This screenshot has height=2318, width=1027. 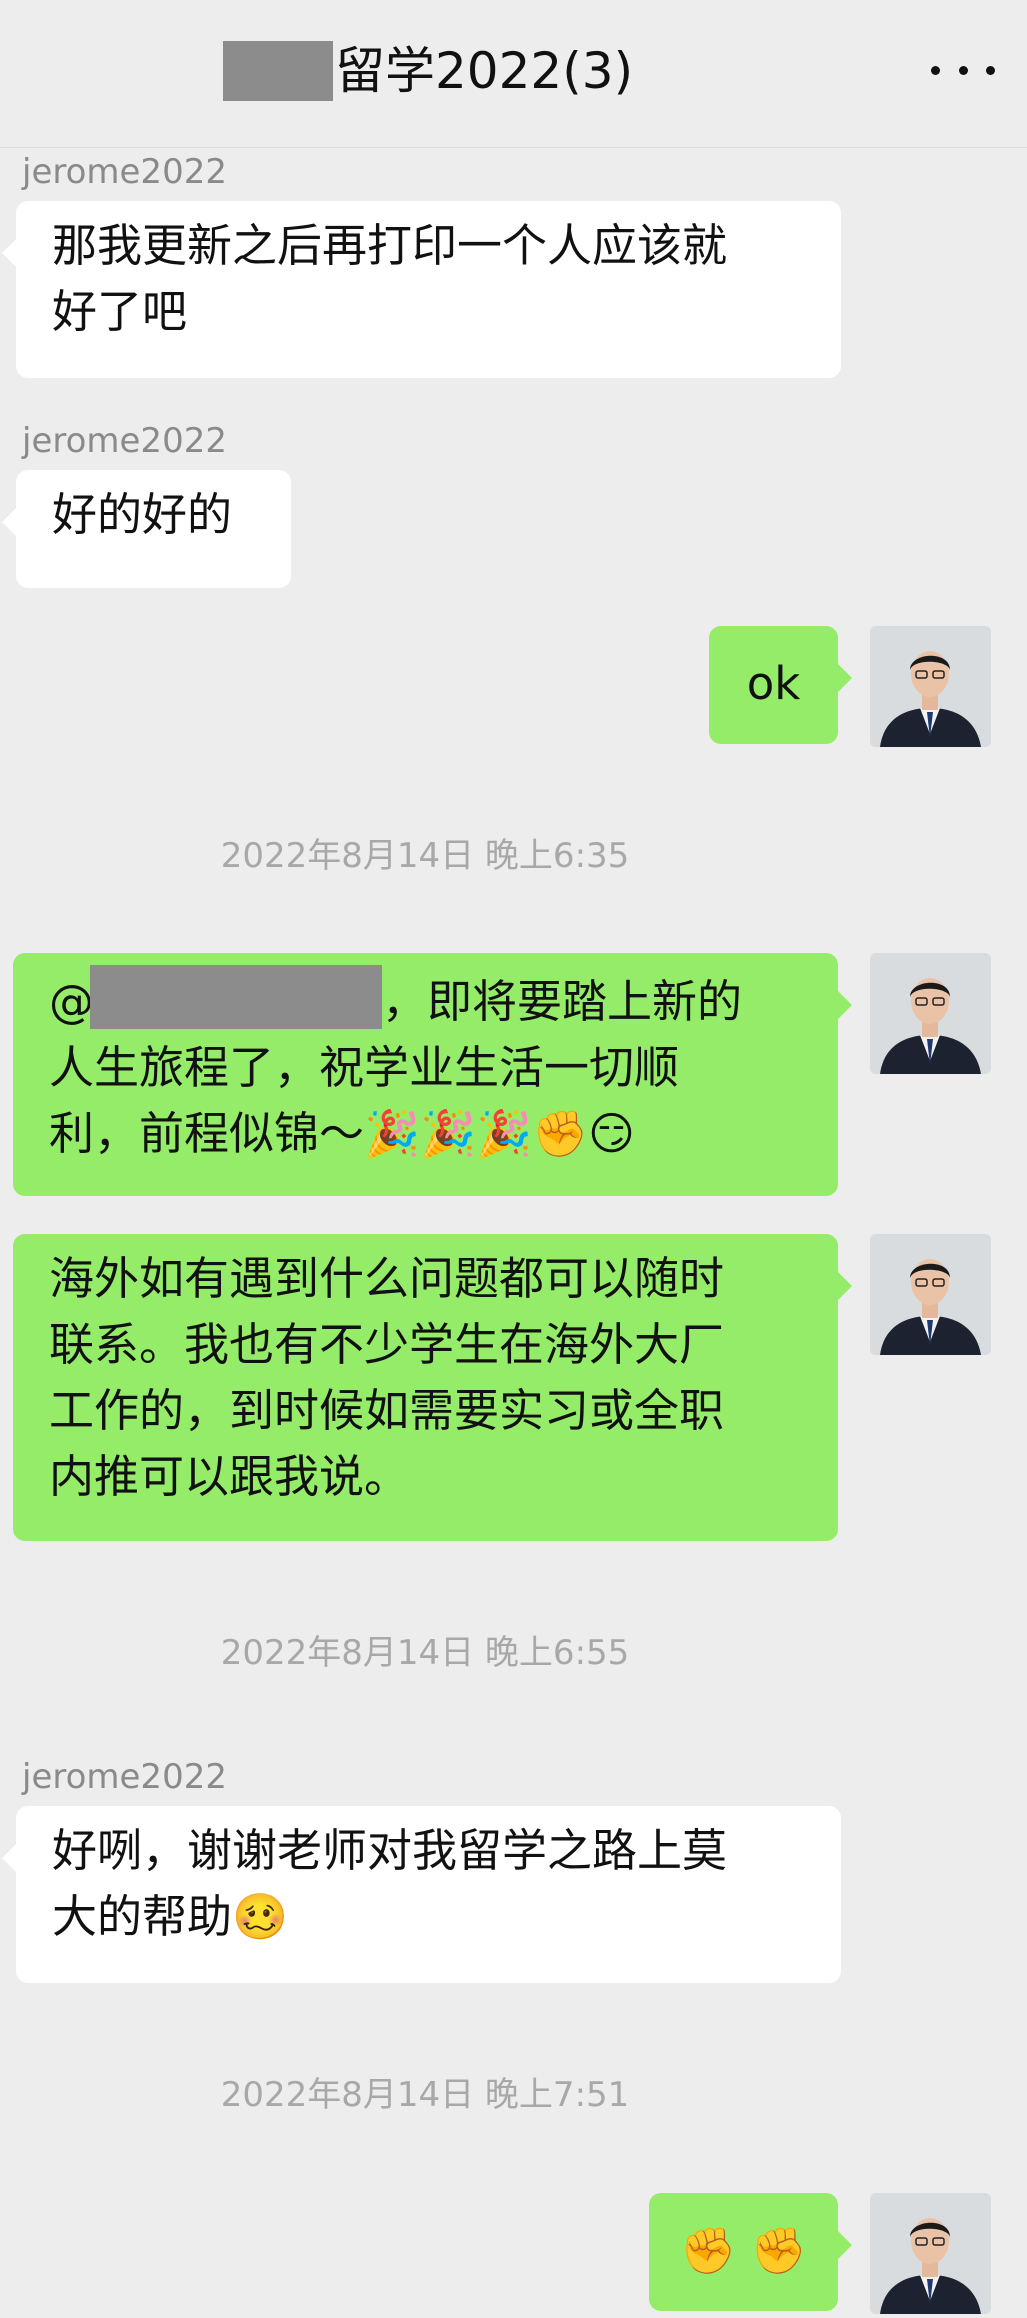 I want to click on redacted-group-name, so click(x=278, y=71).